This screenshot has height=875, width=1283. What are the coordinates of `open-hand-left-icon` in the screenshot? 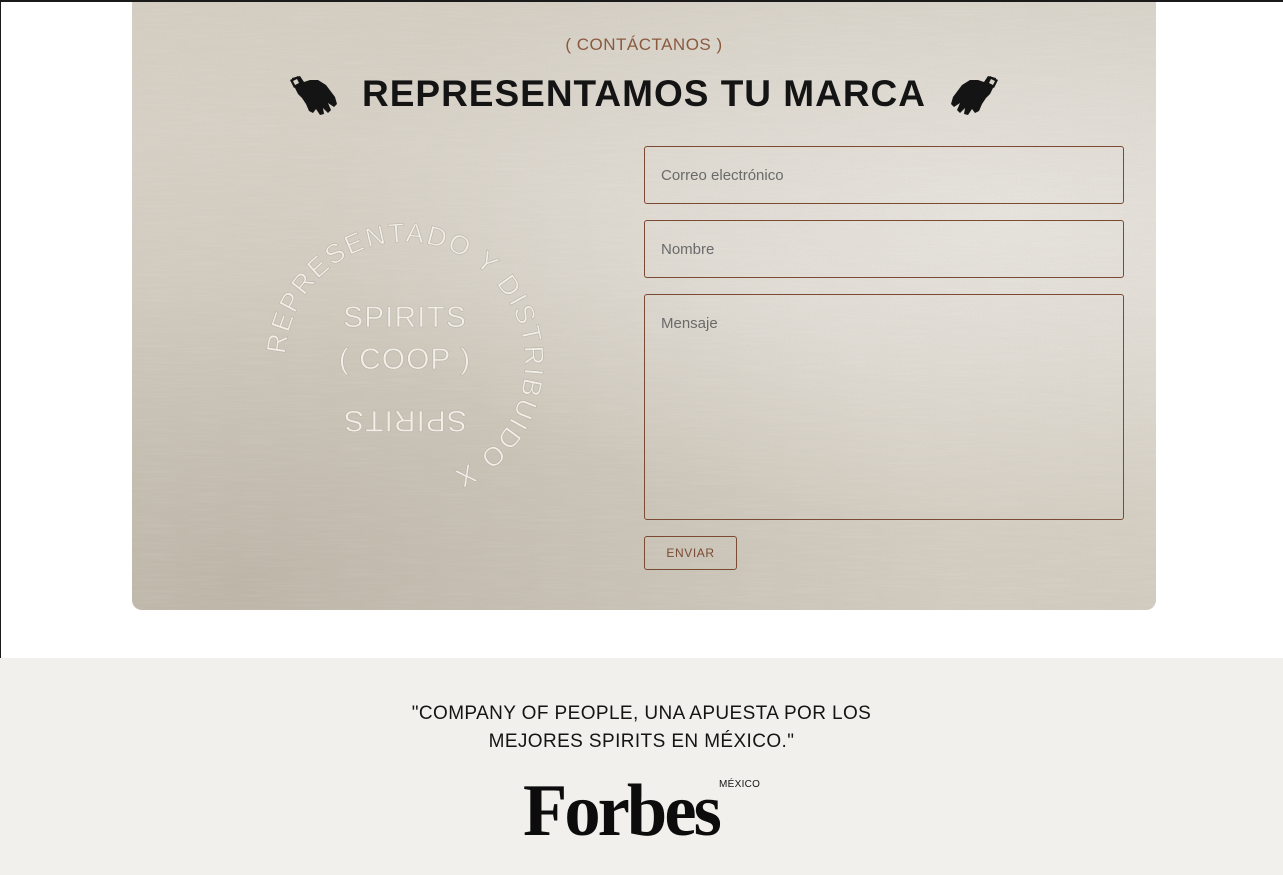 It's located at (313, 95).